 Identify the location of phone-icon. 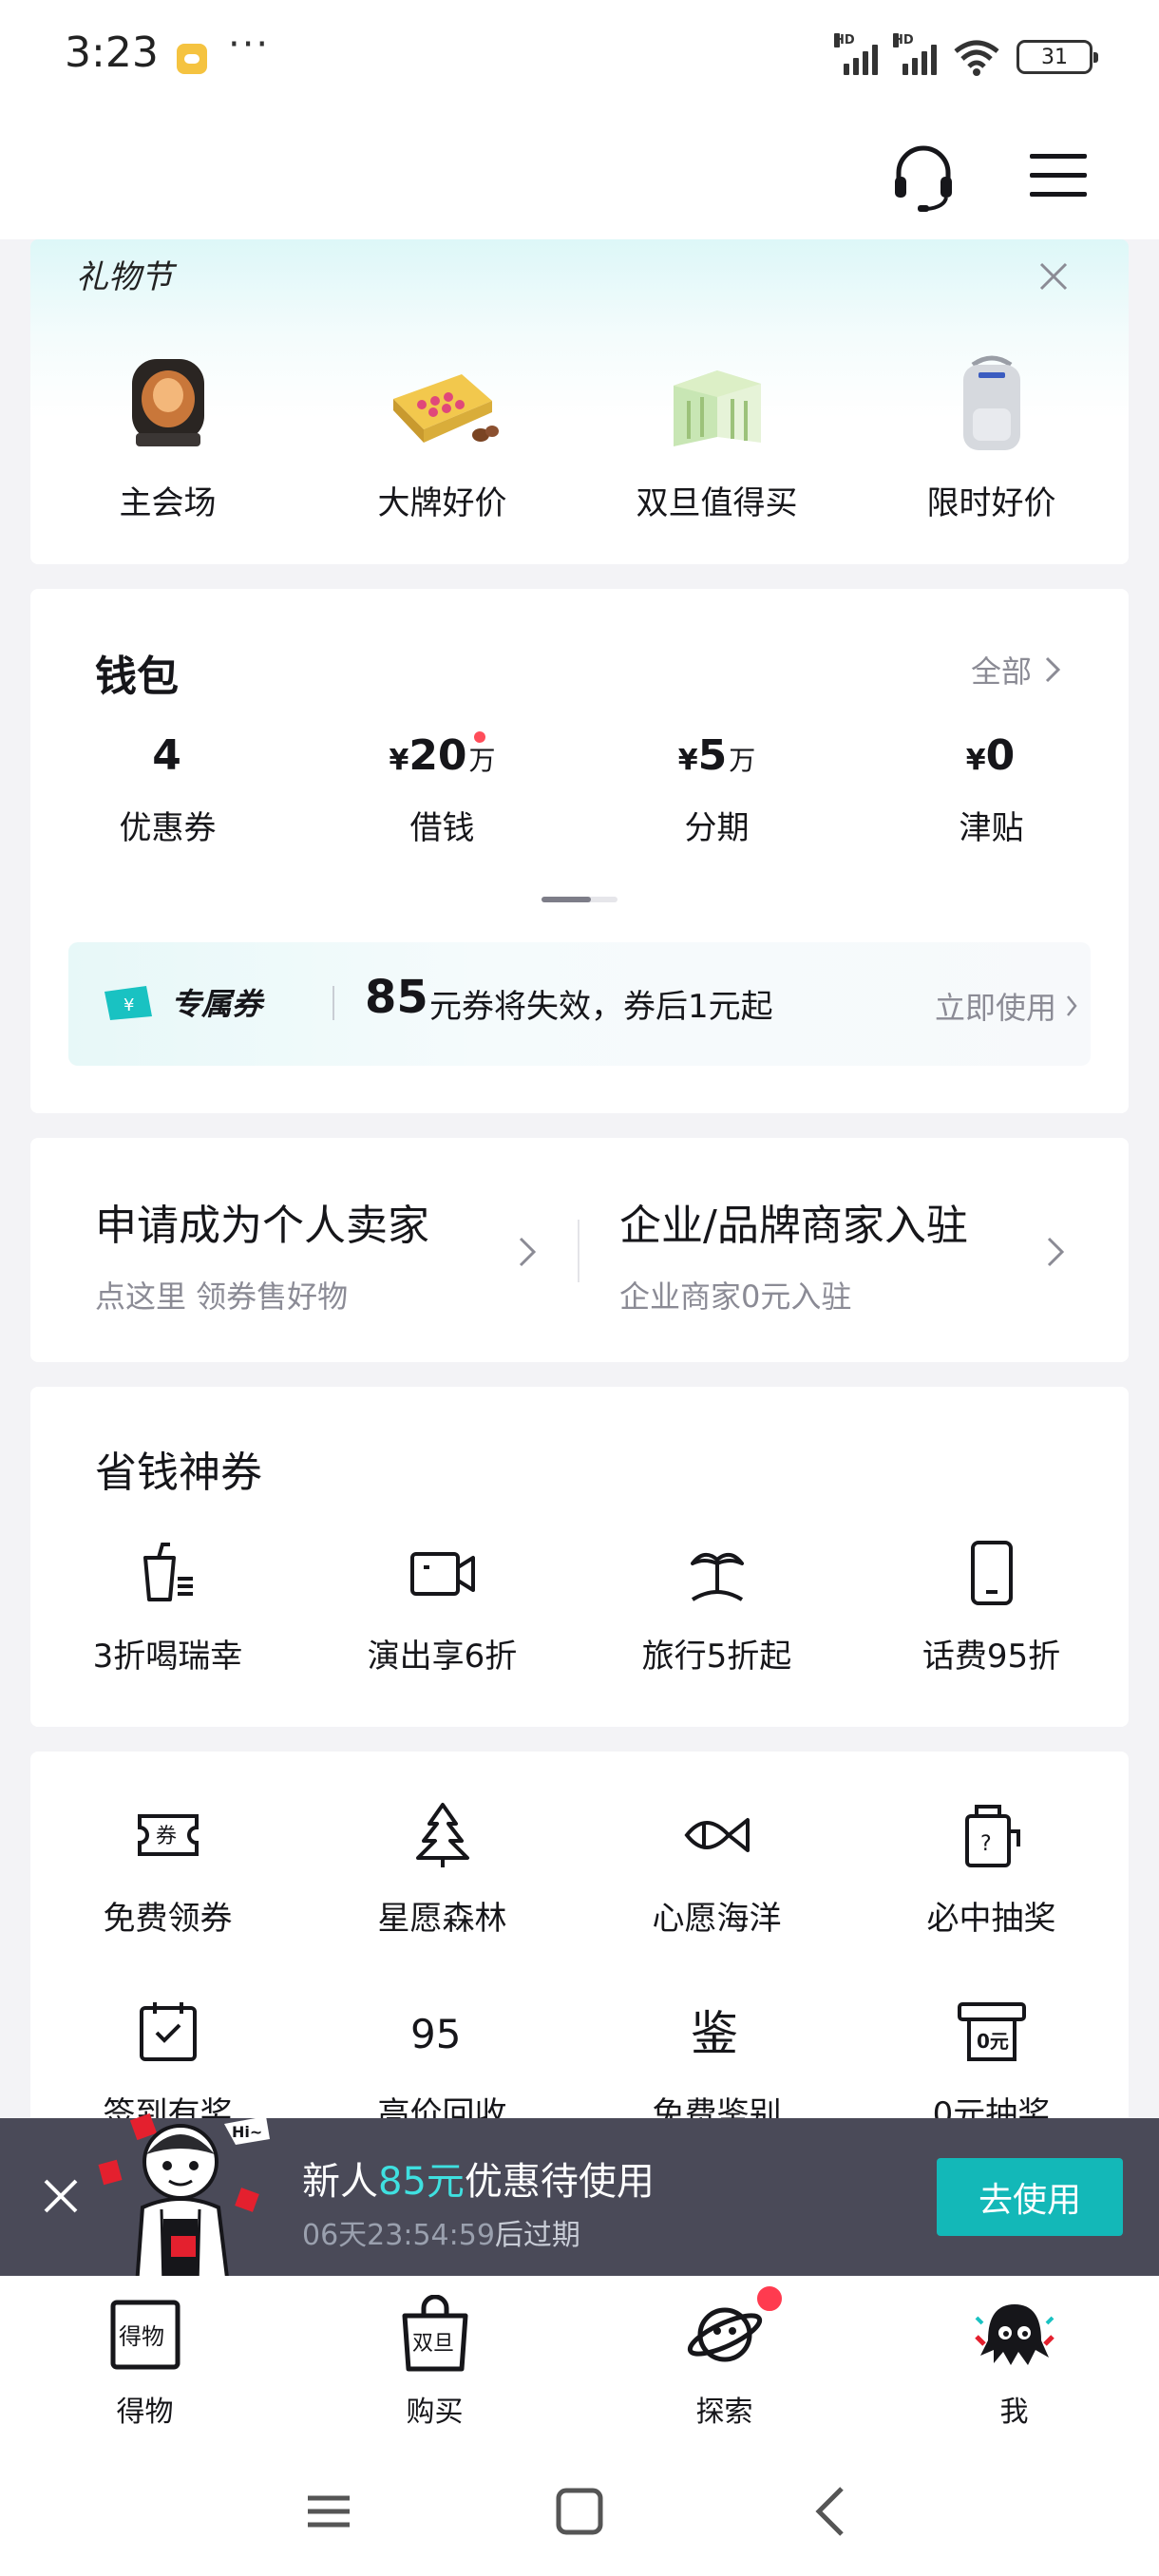
(991, 1573).